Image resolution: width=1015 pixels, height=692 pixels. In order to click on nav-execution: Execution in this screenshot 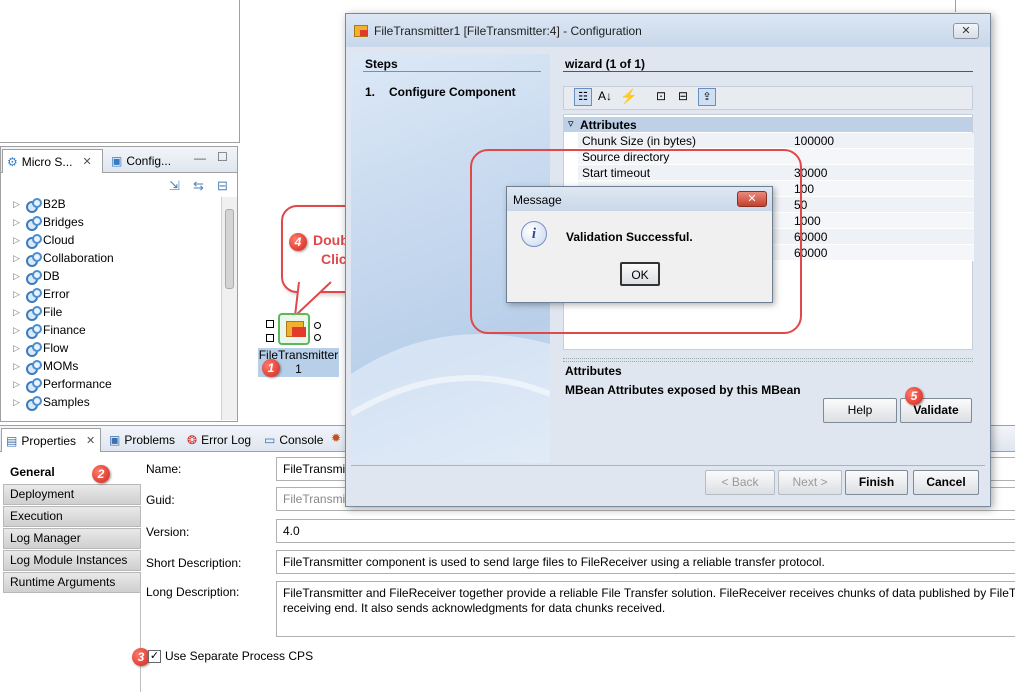, I will do `click(72, 516)`.